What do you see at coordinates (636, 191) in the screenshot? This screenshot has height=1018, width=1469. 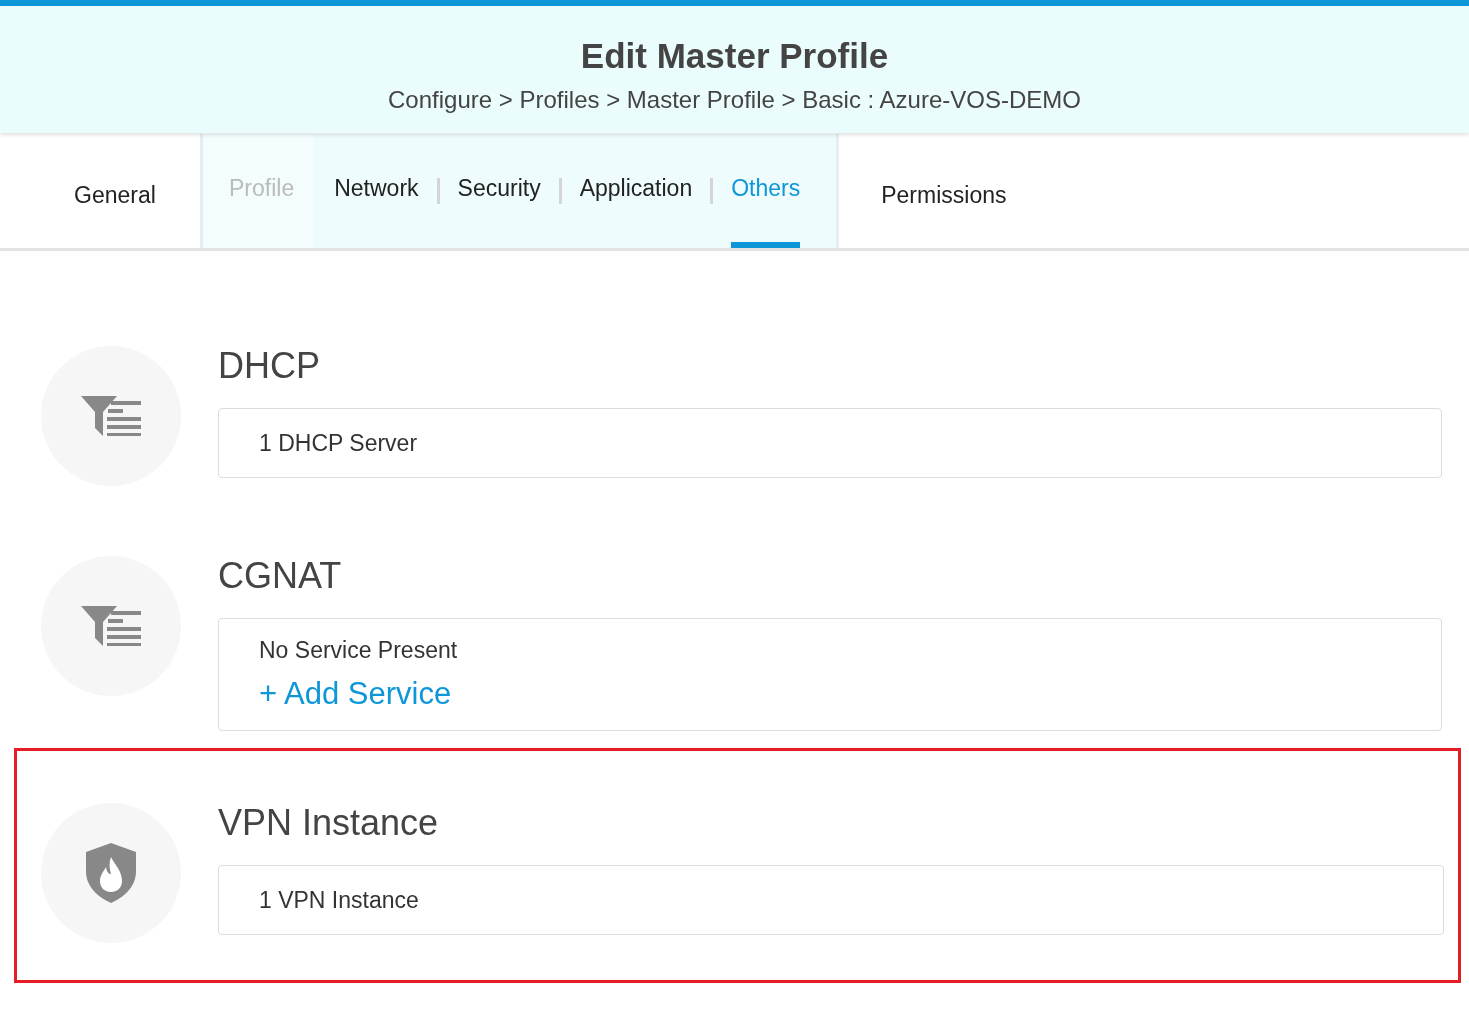 I see `sub-tab: Application` at bounding box center [636, 191].